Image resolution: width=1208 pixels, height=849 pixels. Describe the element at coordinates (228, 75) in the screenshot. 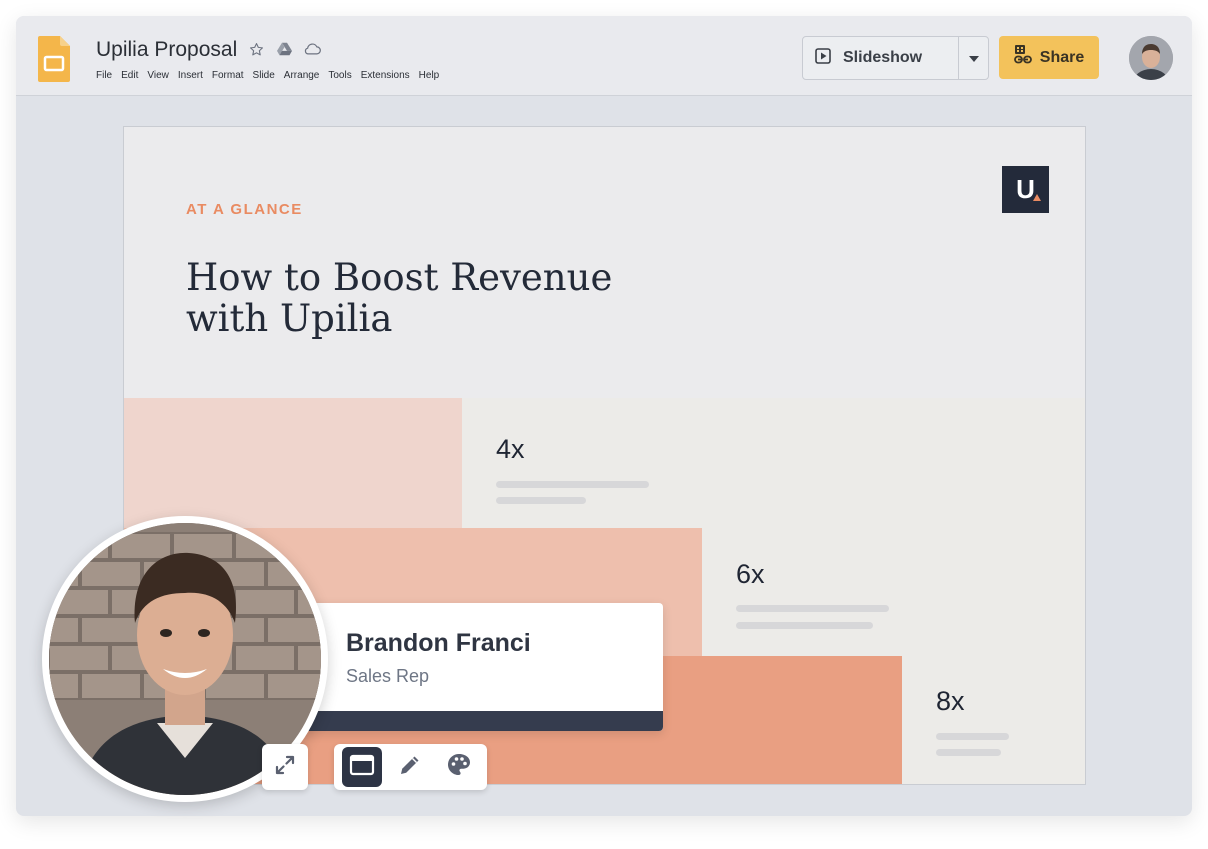

I see `menu-item-format: Format` at that location.